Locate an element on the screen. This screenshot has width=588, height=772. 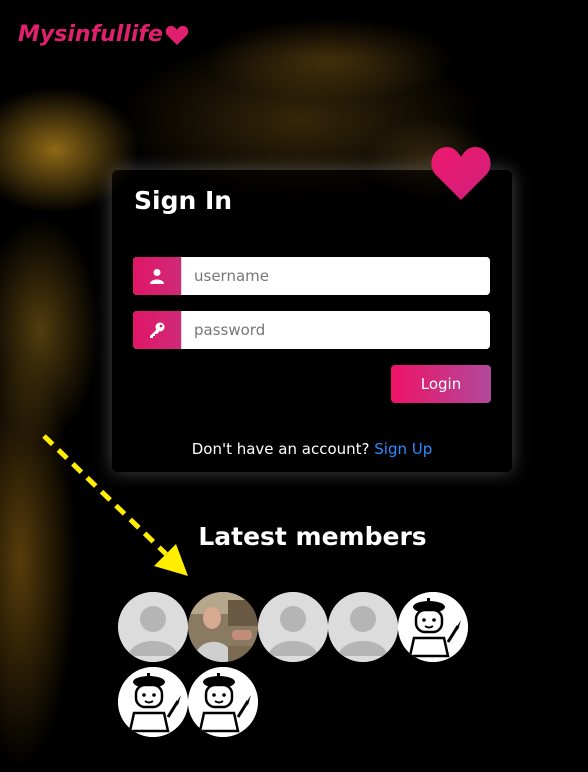
member-avatar-photo is located at coordinates (223, 627).